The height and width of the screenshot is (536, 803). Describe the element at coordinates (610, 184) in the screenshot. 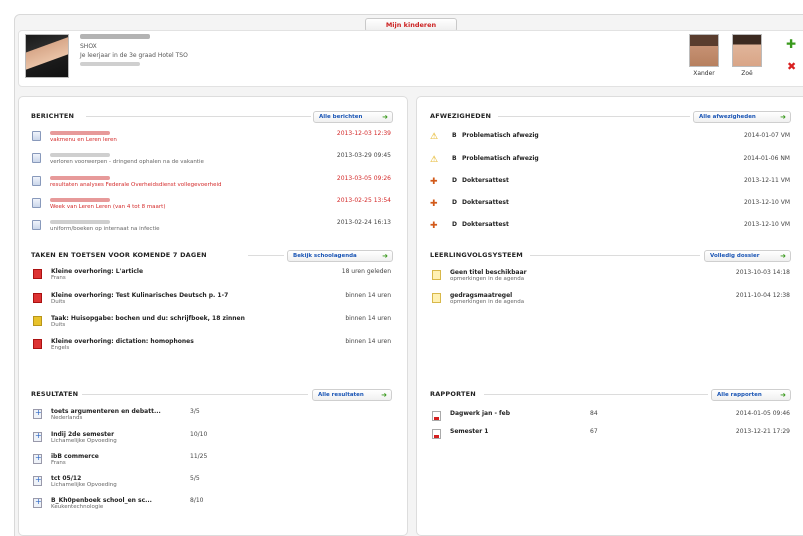

I see `absence-row: ✚ D Doktersattest 2013-12-11 VM` at that location.